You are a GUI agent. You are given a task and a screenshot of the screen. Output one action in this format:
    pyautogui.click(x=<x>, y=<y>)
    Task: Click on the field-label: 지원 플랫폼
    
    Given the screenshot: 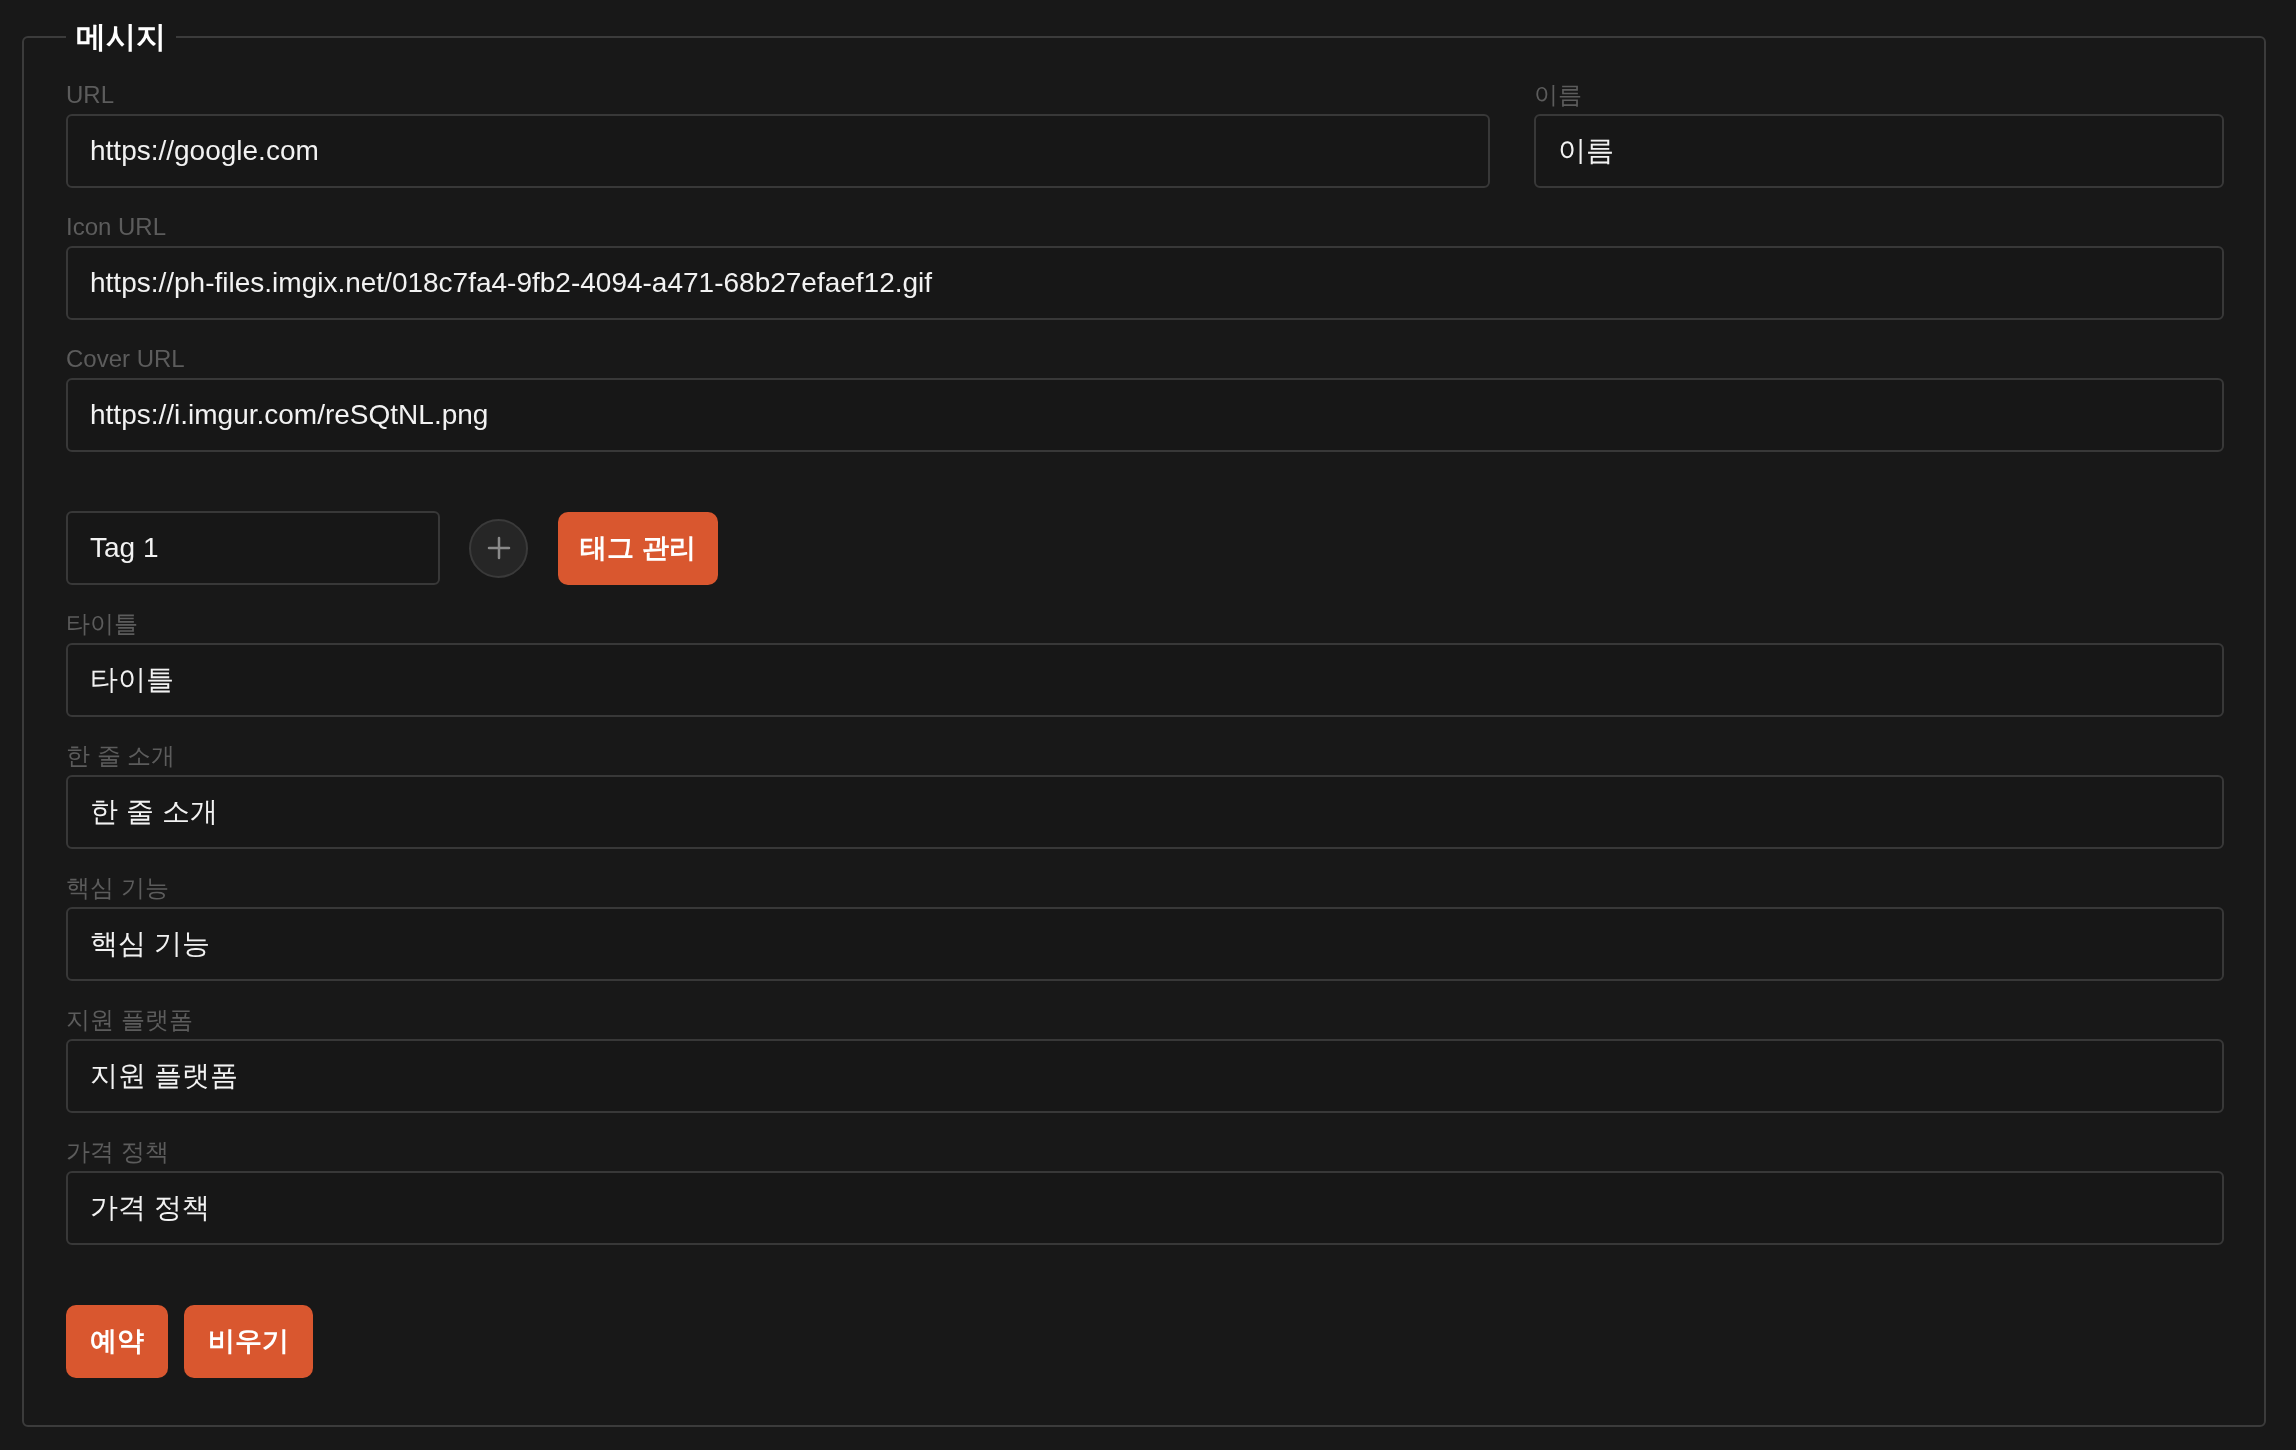 What is the action you would take?
    pyautogui.click(x=129, y=1020)
    